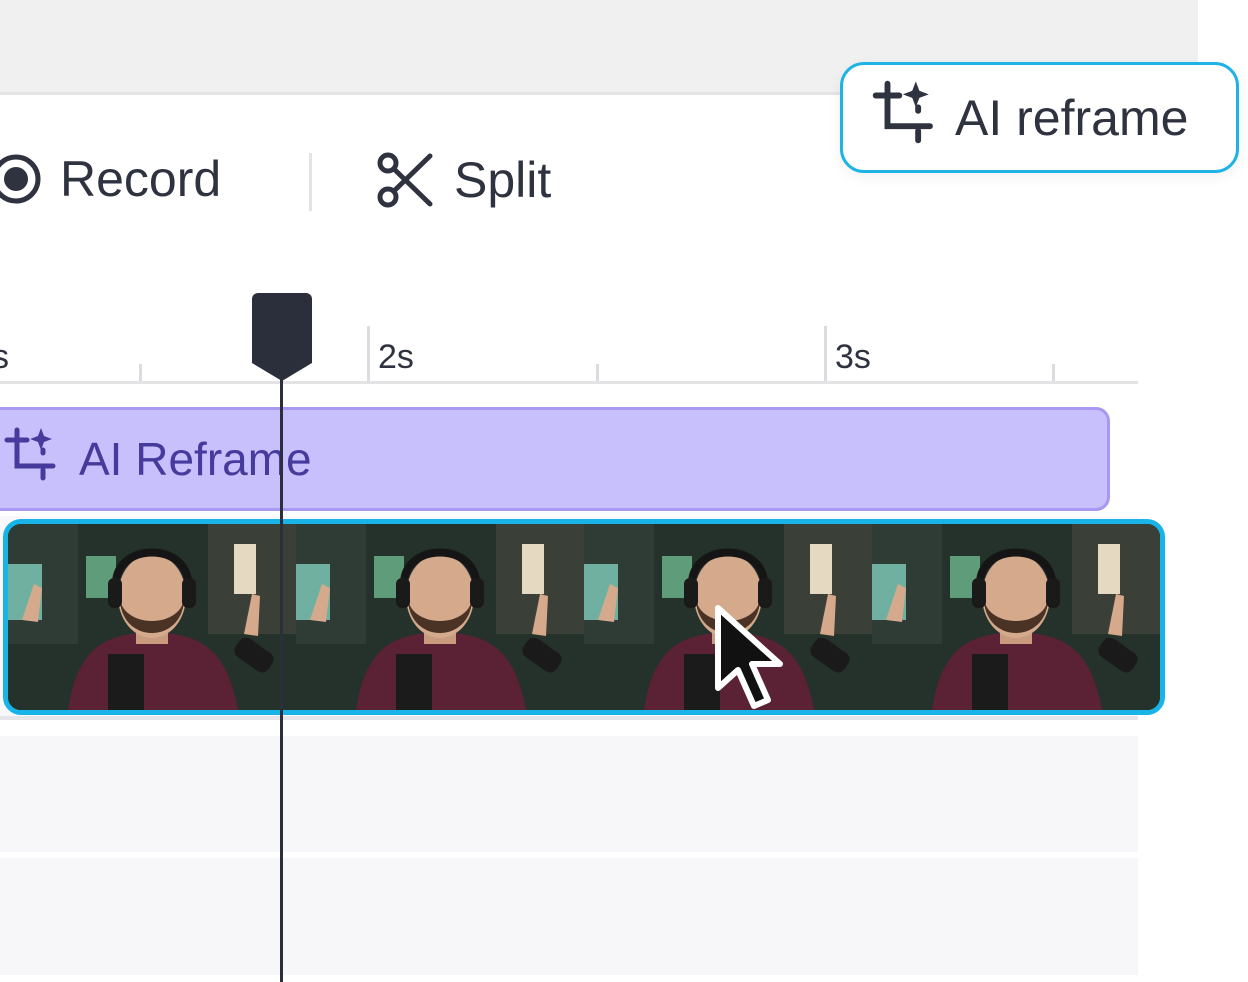 The width and height of the screenshot is (1248, 982). I want to click on playhead-handle, so click(282, 340).